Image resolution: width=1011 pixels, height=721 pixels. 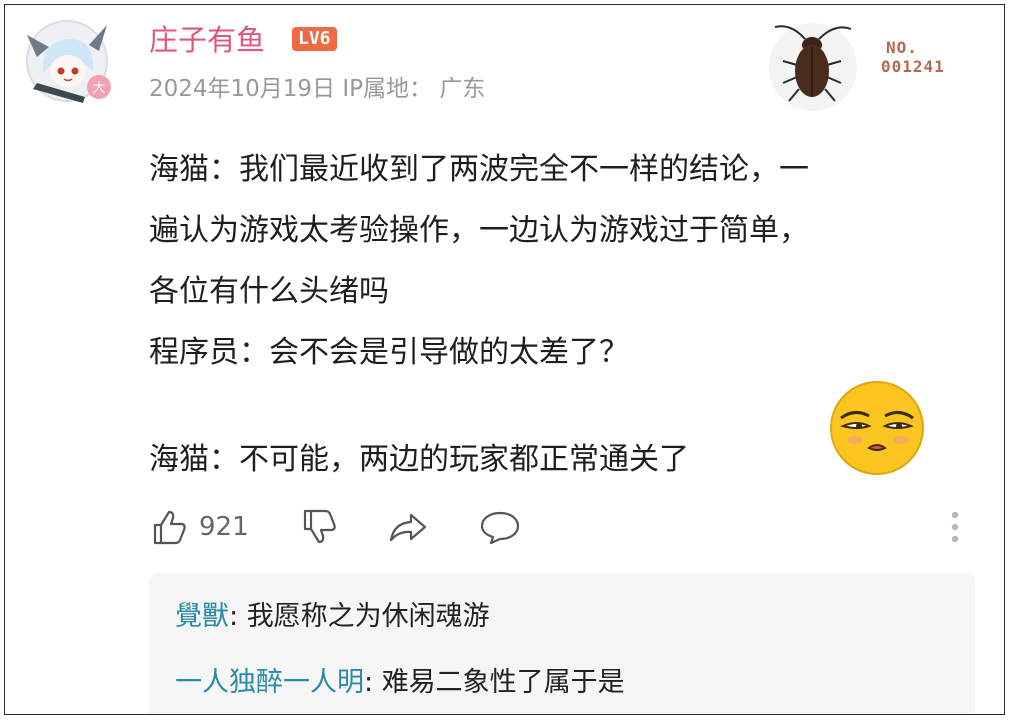 What do you see at coordinates (902, 47) in the screenshot?
I see `decoration-number-prefix: NO.` at bounding box center [902, 47].